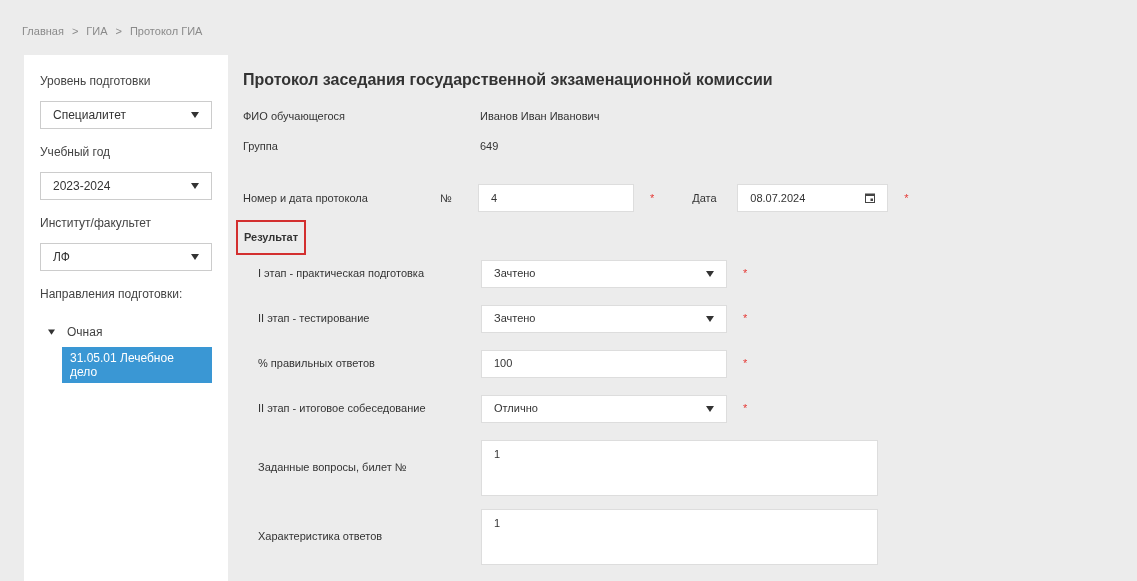 The image size is (1137, 581). I want to click on result-select: Отлично, so click(604, 408).